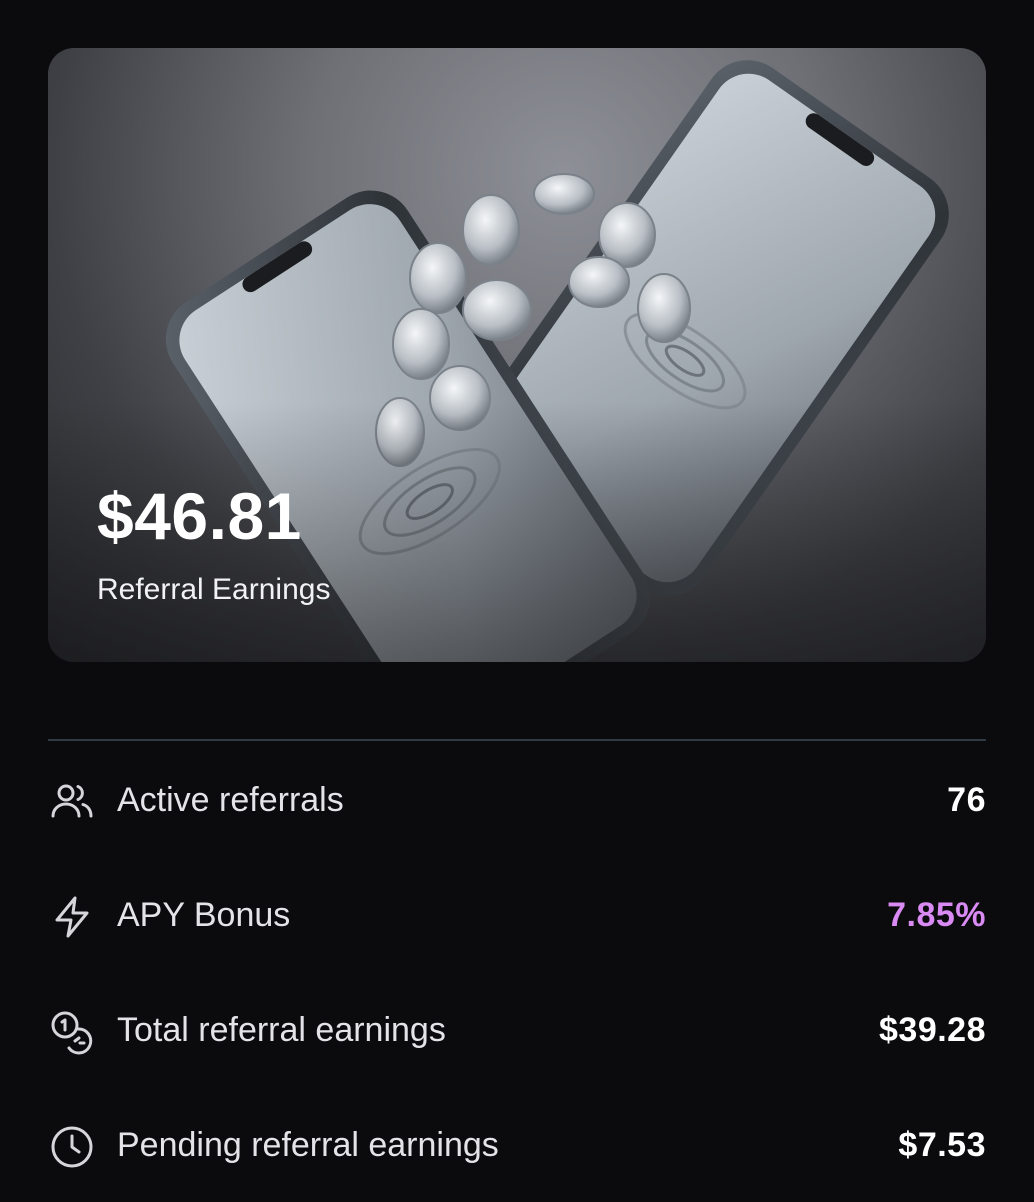 This screenshot has height=1202, width=1034. Describe the element at coordinates (966, 800) in the screenshot. I see `stat-value: 76` at that location.